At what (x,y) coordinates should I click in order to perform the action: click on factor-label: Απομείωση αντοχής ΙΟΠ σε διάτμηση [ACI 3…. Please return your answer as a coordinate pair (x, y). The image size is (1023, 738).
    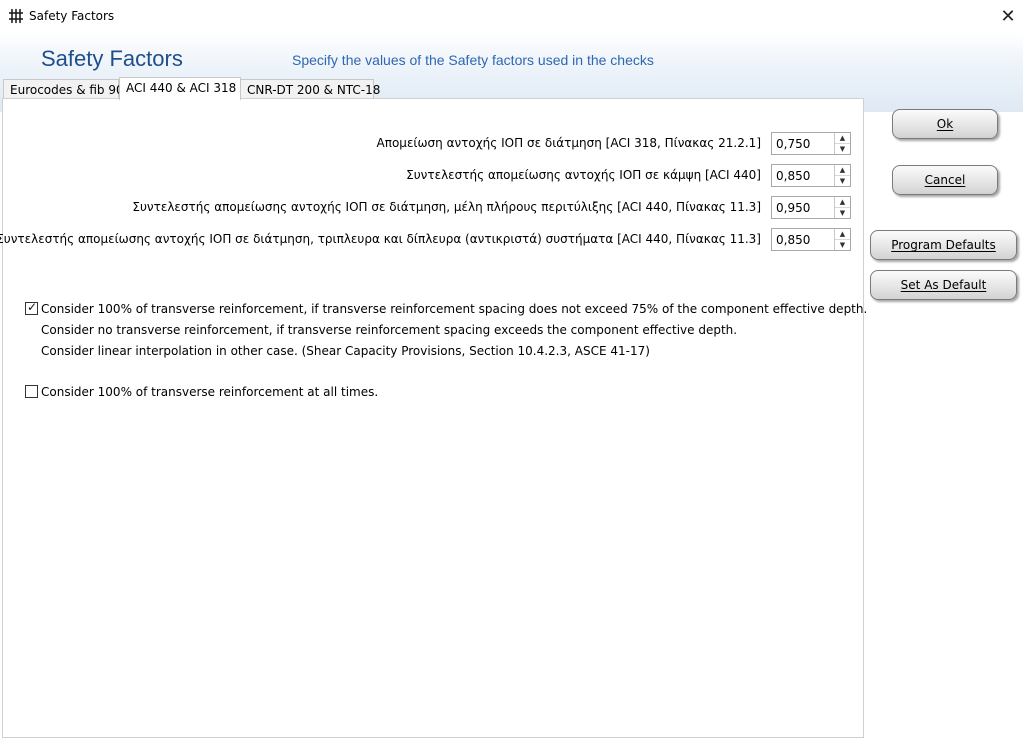
    Looking at the image, I should click on (568, 143).